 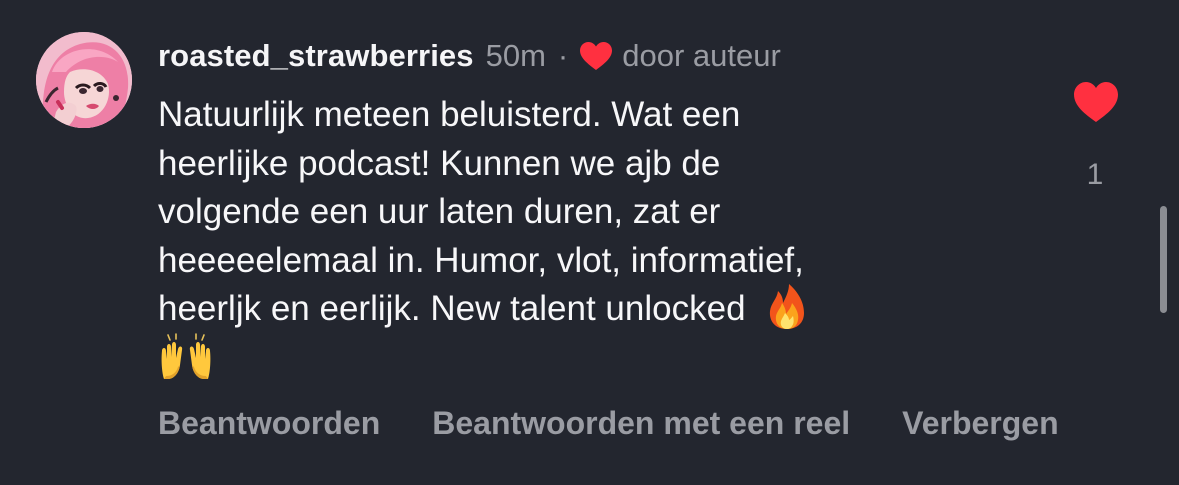 I want to click on author-heart-icon, so click(x=596, y=56).